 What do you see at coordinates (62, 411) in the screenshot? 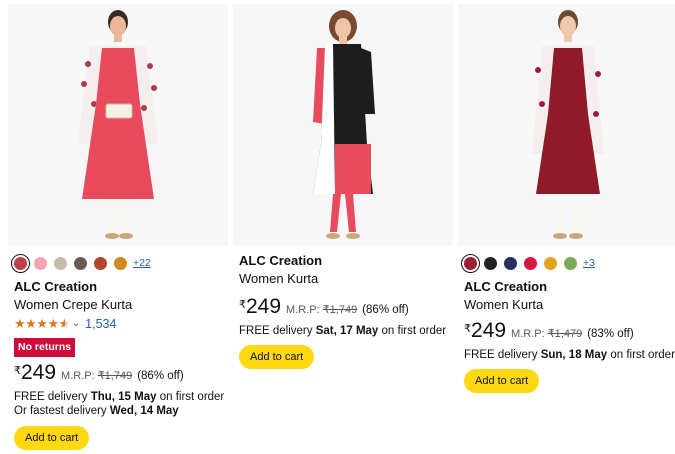
I see `fastest-prefix: Or fastest delivery` at bounding box center [62, 411].